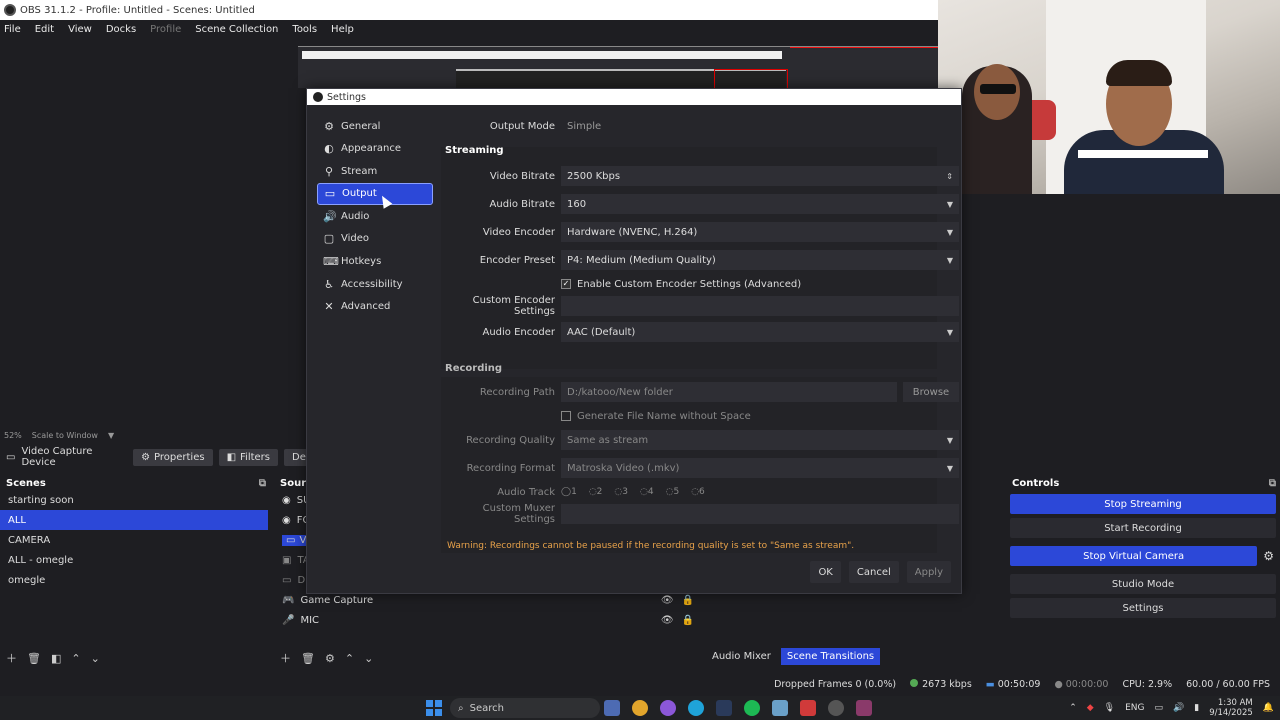 This screenshot has width=1280, height=720. Describe the element at coordinates (928, 572) in the screenshot. I see `apply-button: Apply` at that location.